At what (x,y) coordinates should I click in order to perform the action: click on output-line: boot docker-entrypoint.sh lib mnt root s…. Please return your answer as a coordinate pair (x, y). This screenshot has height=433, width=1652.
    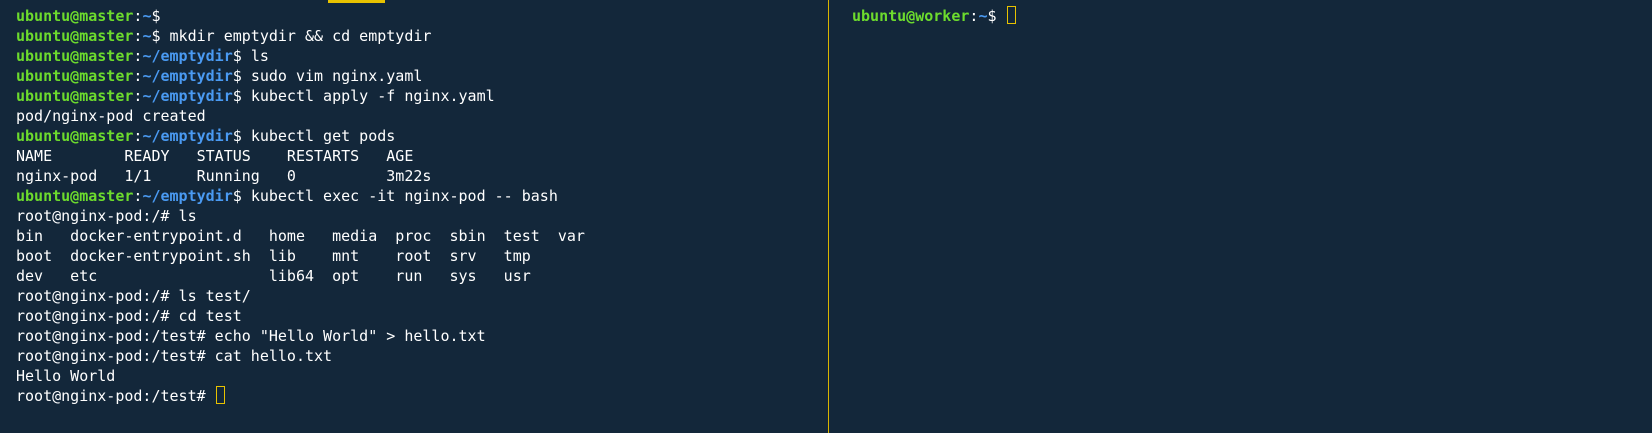
    Looking at the image, I should click on (416, 256).